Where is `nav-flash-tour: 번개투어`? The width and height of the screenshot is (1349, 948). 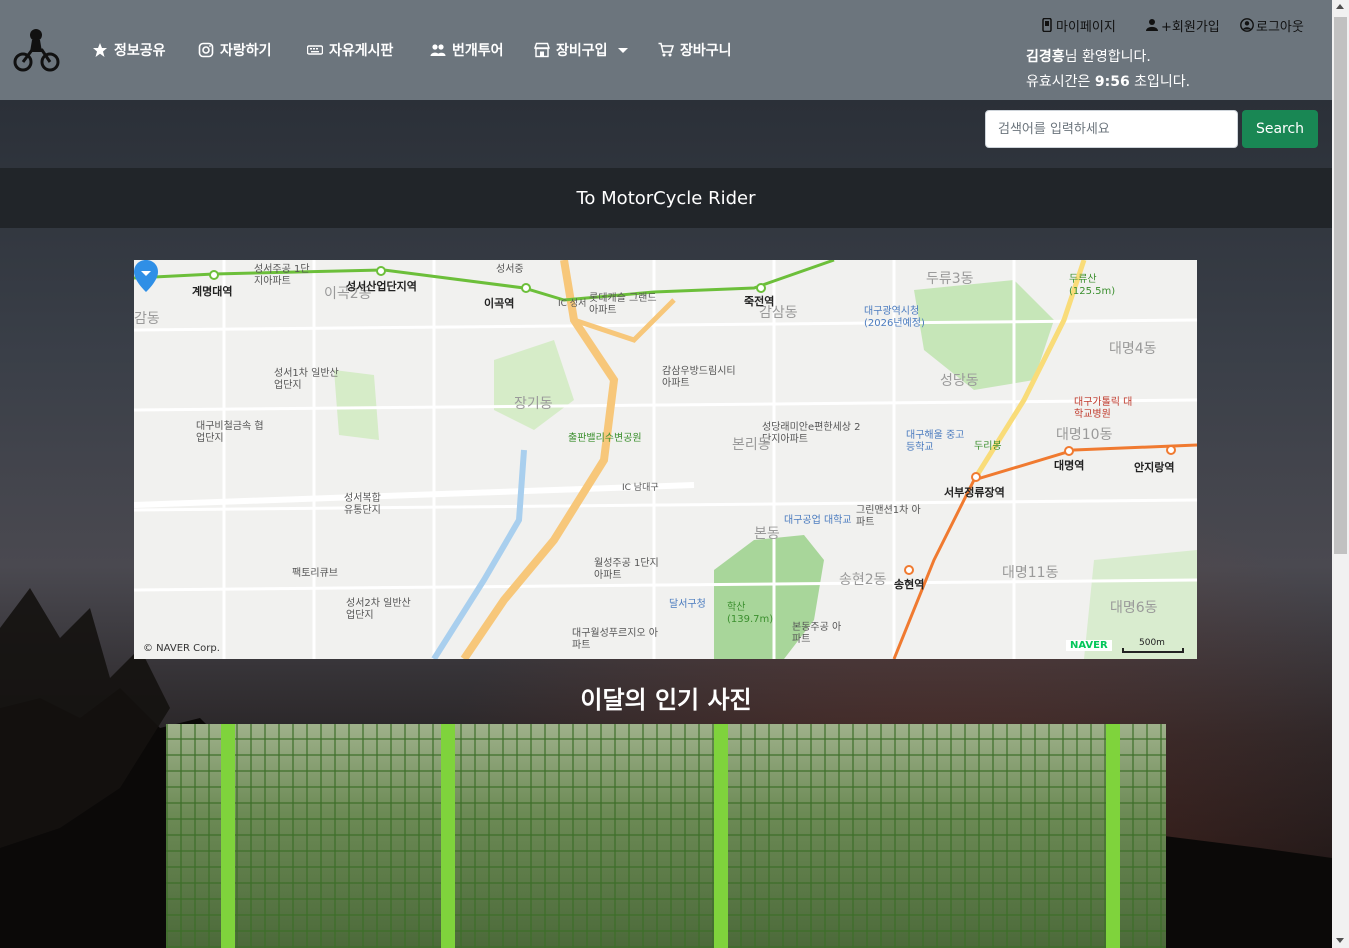
nav-flash-tour: 번개투어 is located at coordinates (467, 50).